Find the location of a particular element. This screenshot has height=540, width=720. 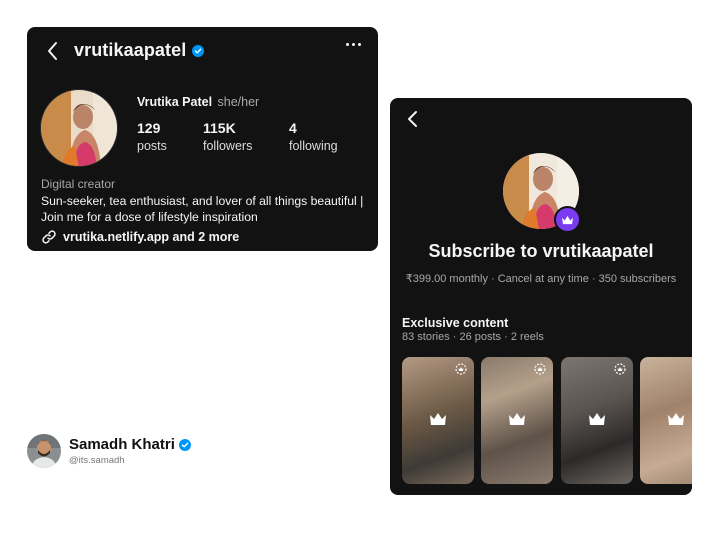

author-name: Samadh Khatri is located at coordinates (122, 444).